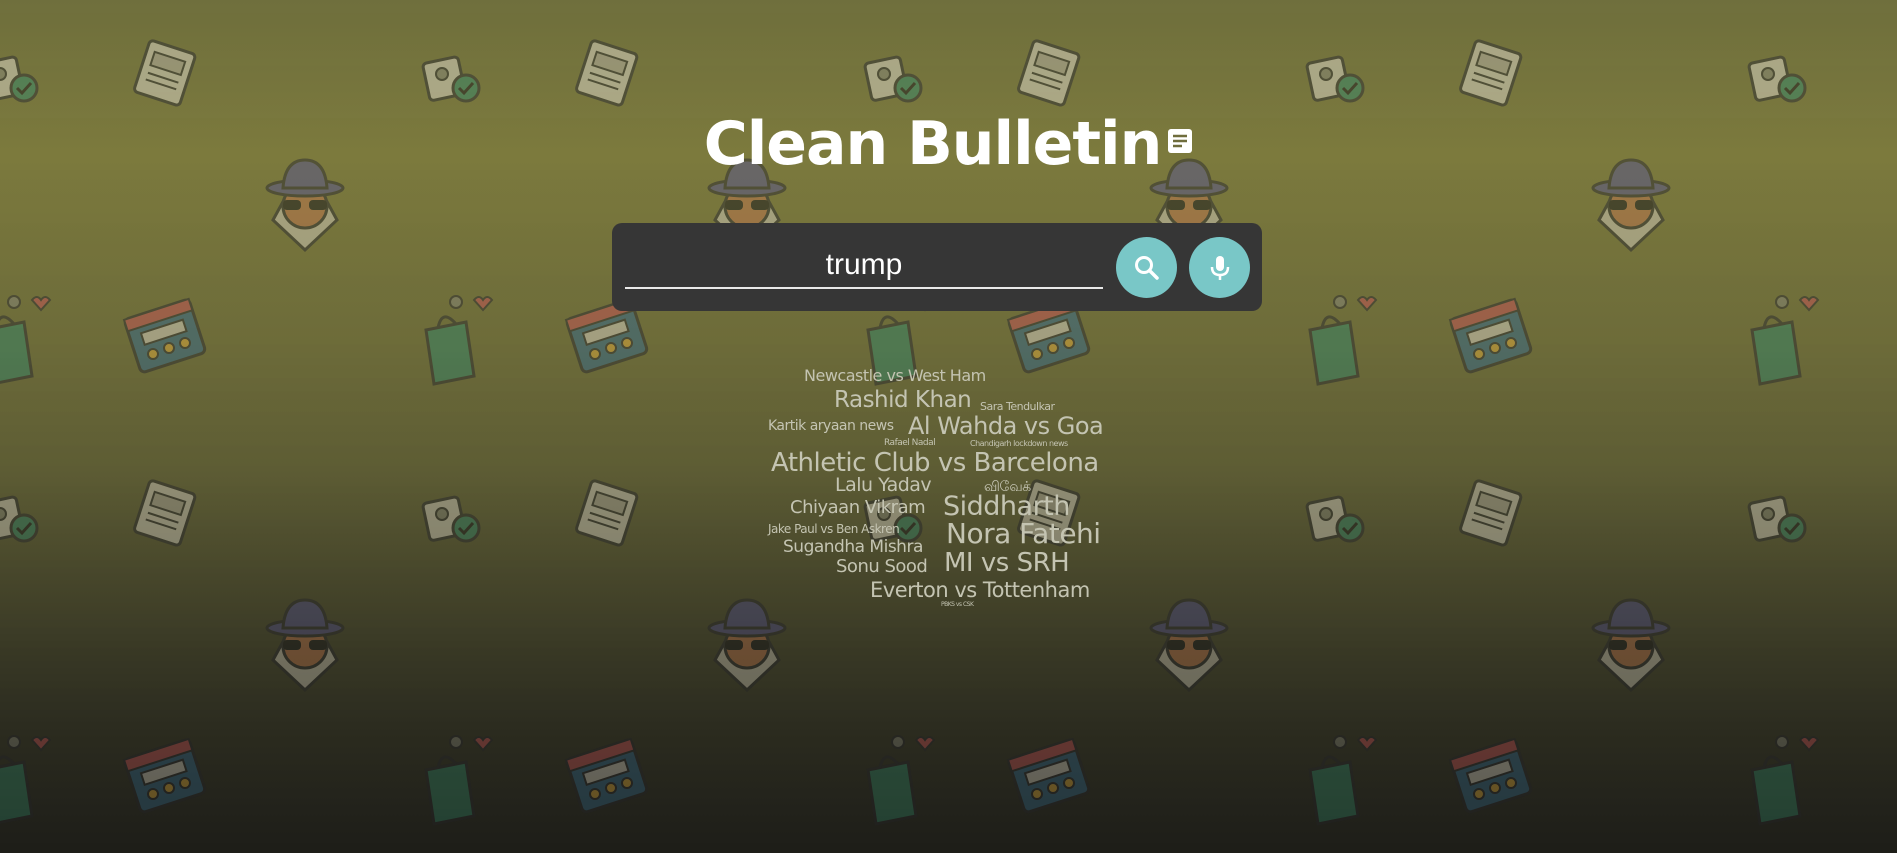  What do you see at coordinates (1023, 533) in the screenshot?
I see `cloud-word: Nora Fatehi` at bounding box center [1023, 533].